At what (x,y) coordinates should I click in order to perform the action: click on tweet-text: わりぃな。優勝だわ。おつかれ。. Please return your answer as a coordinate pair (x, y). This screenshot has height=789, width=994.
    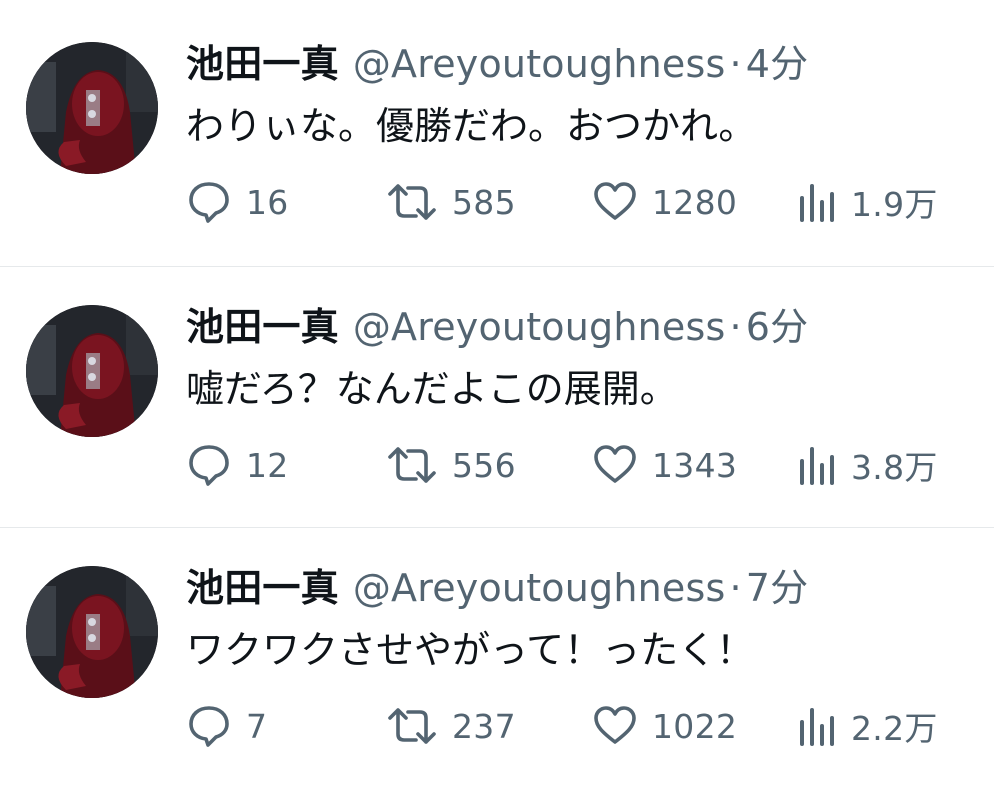
    Looking at the image, I should click on (471, 126).